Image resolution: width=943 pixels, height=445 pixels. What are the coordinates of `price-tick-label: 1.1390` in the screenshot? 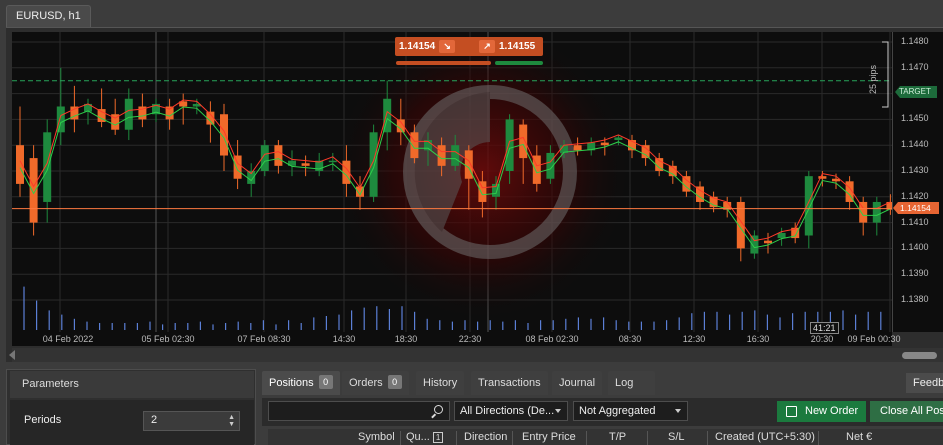 It's located at (915, 273).